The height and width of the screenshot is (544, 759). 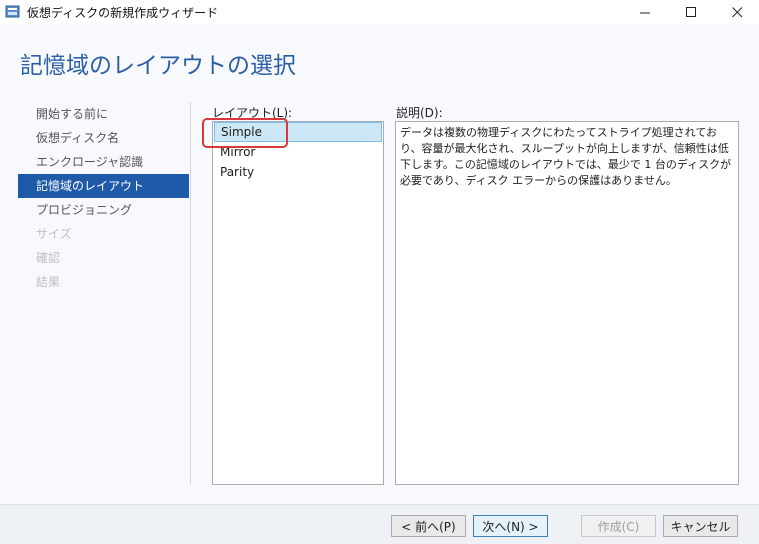 What do you see at coordinates (428, 526) in the screenshot?
I see `back-button: < 前へ(P)` at bounding box center [428, 526].